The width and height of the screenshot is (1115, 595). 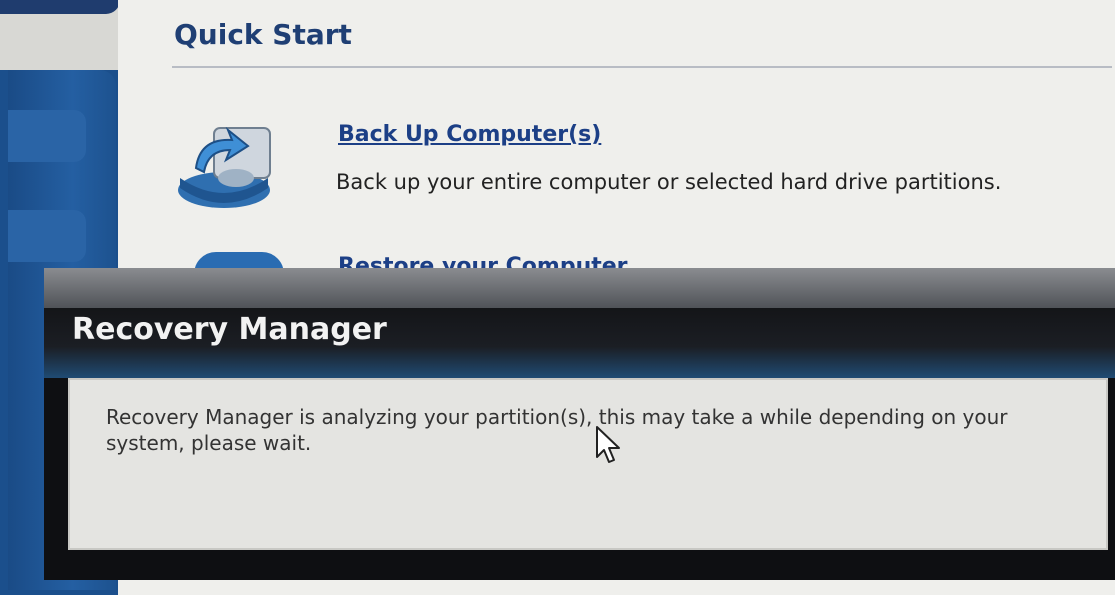 What do you see at coordinates (608, 444) in the screenshot?
I see `mouse-cursor-icon` at bounding box center [608, 444].